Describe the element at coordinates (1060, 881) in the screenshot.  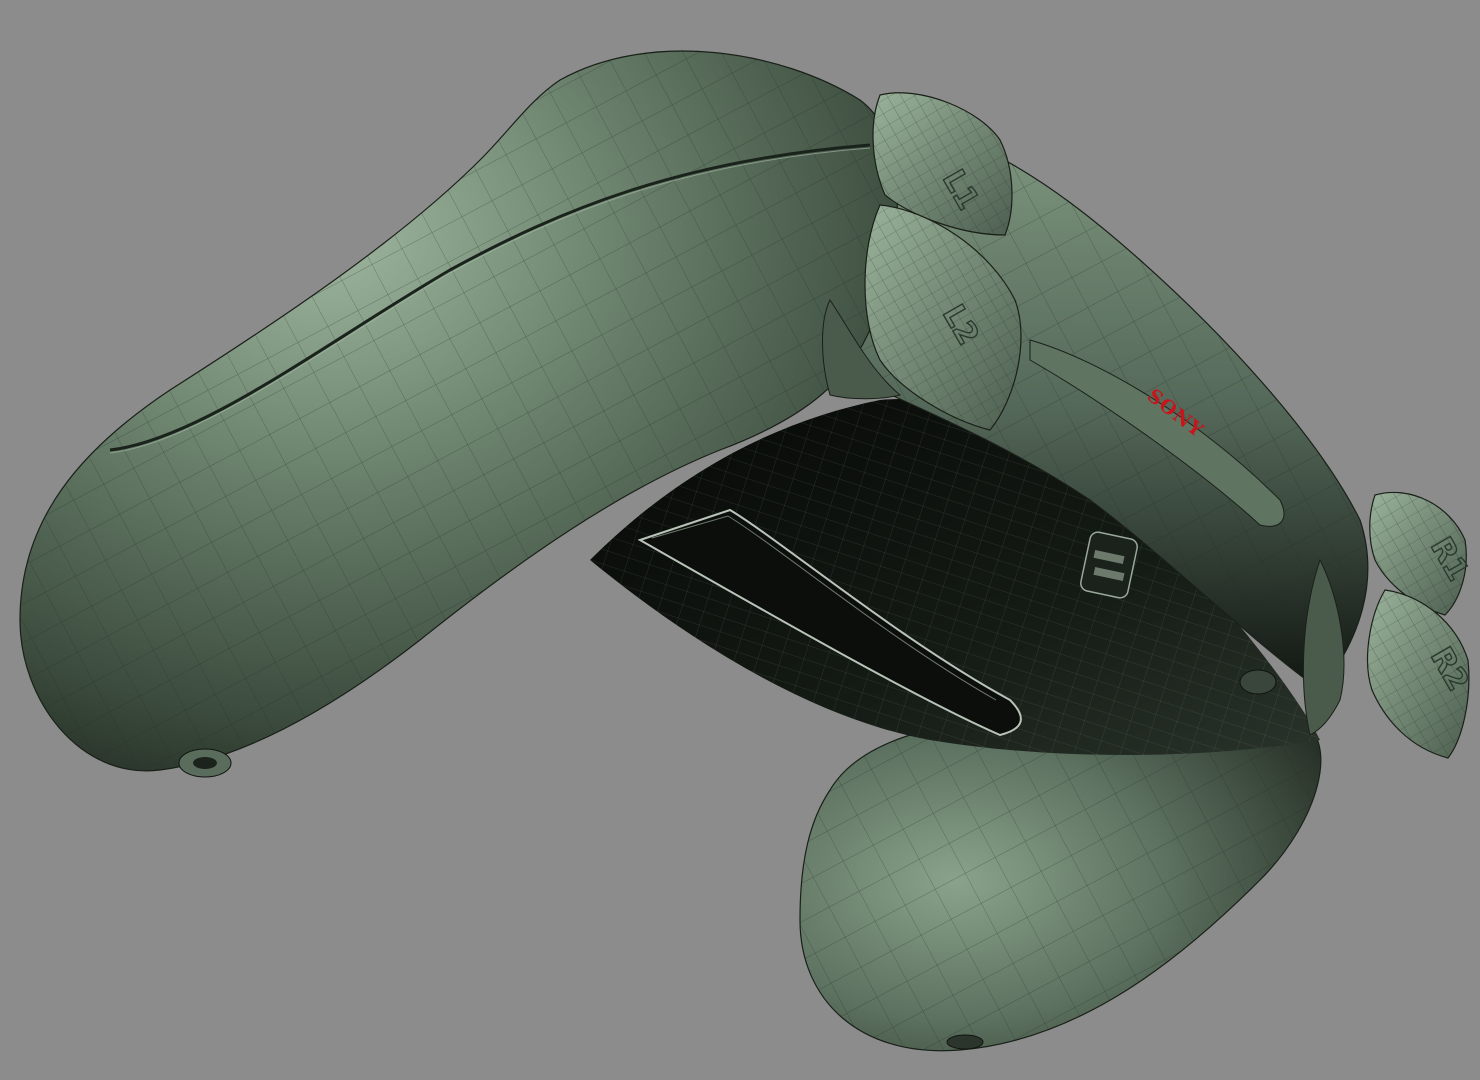
I see `right-grip` at that location.